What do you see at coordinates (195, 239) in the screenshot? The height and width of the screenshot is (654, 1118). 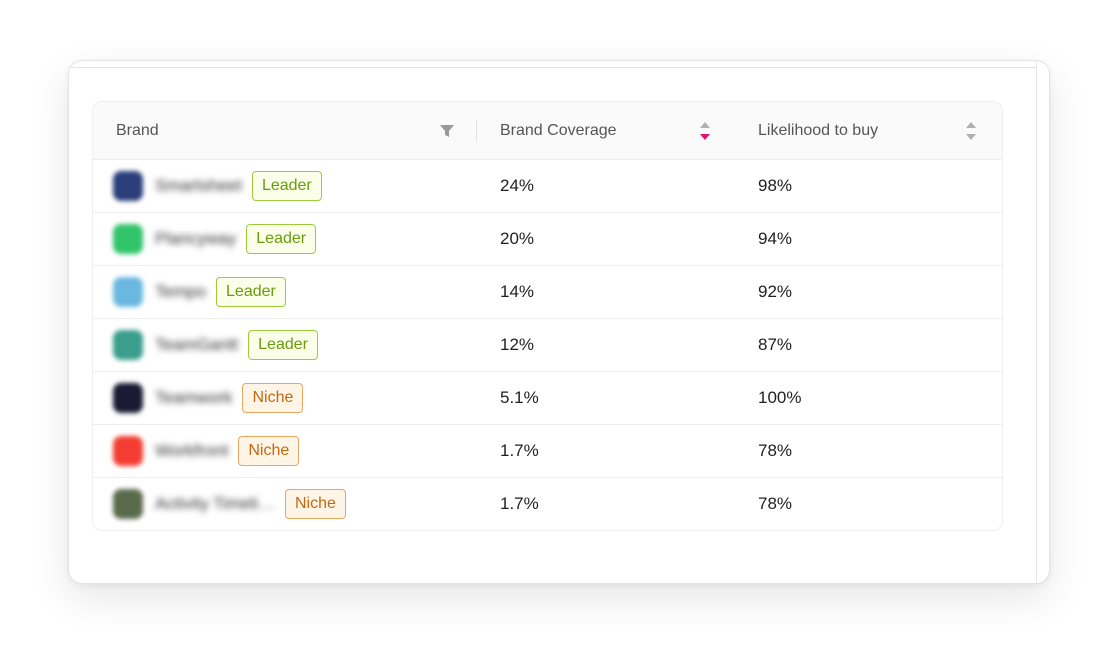 I see `brand-name: Plancyway` at bounding box center [195, 239].